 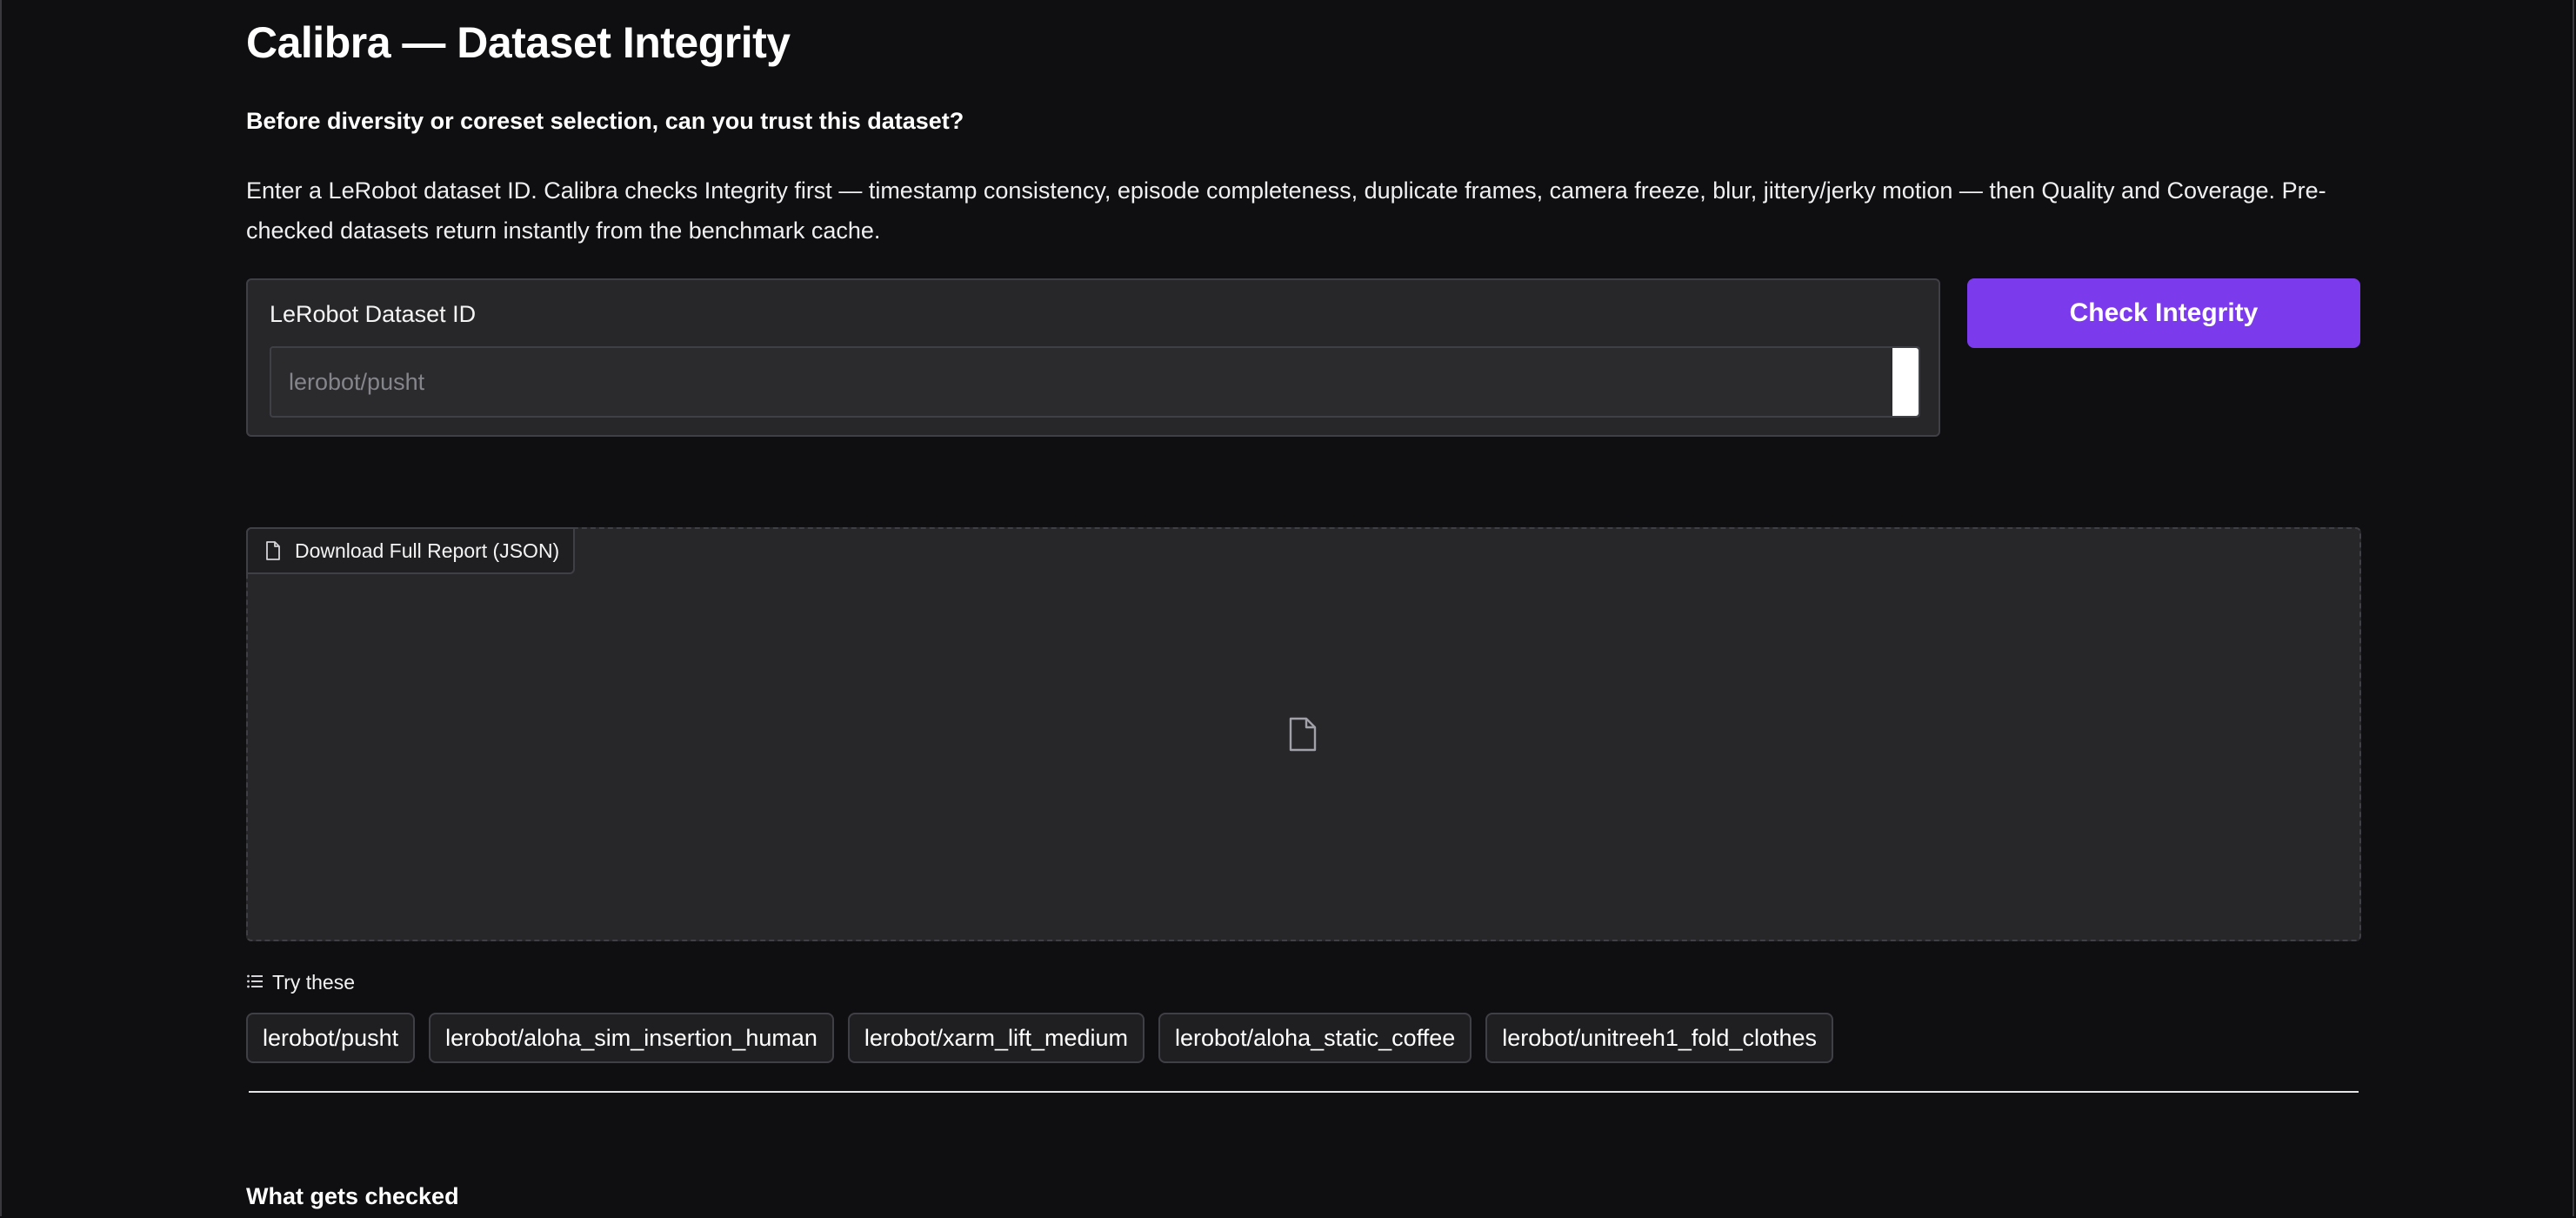 I want to click on download-report-button: Download Full Report (JSON), so click(x=411, y=550).